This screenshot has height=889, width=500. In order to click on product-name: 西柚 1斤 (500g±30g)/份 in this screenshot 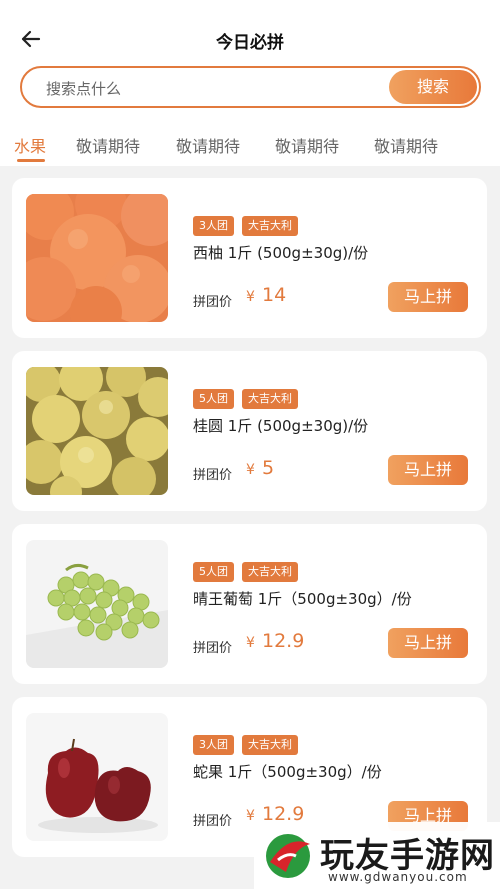, I will do `click(281, 253)`.